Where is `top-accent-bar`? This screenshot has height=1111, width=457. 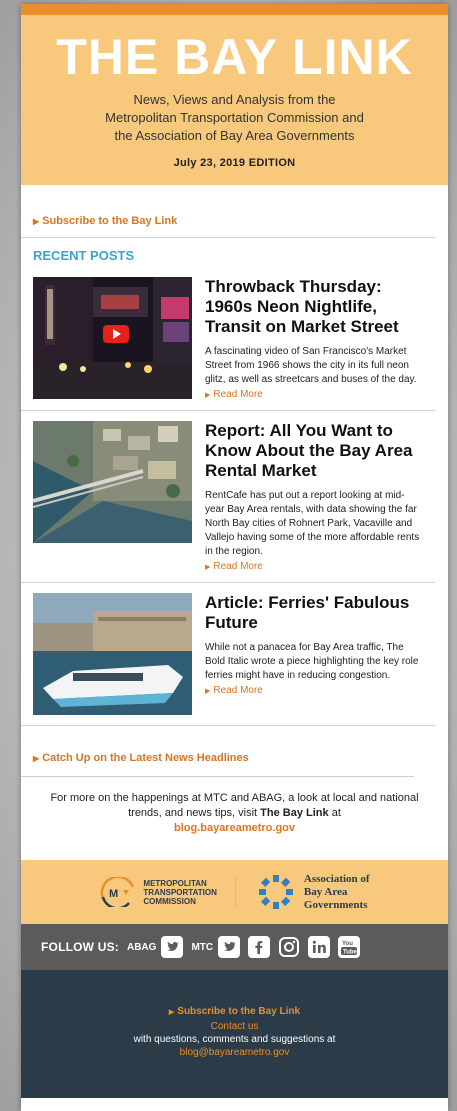
top-accent-bar is located at coordinates (234, 9).